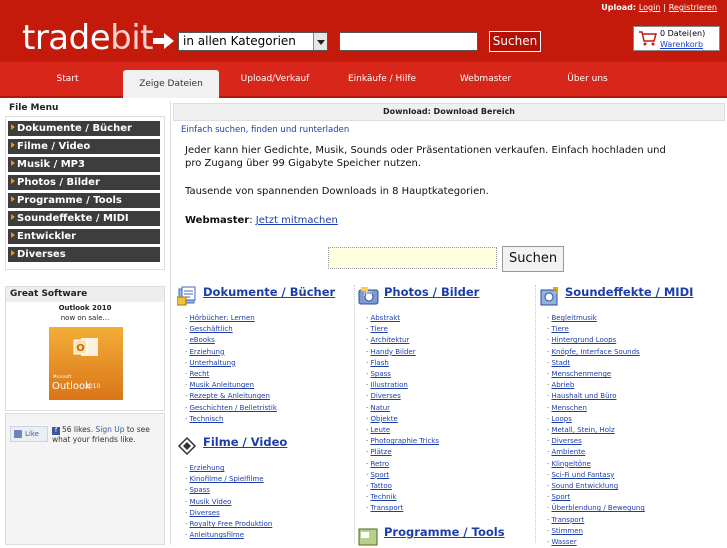  I want to click on category-link: Unterhaltung, so click(231, 363).